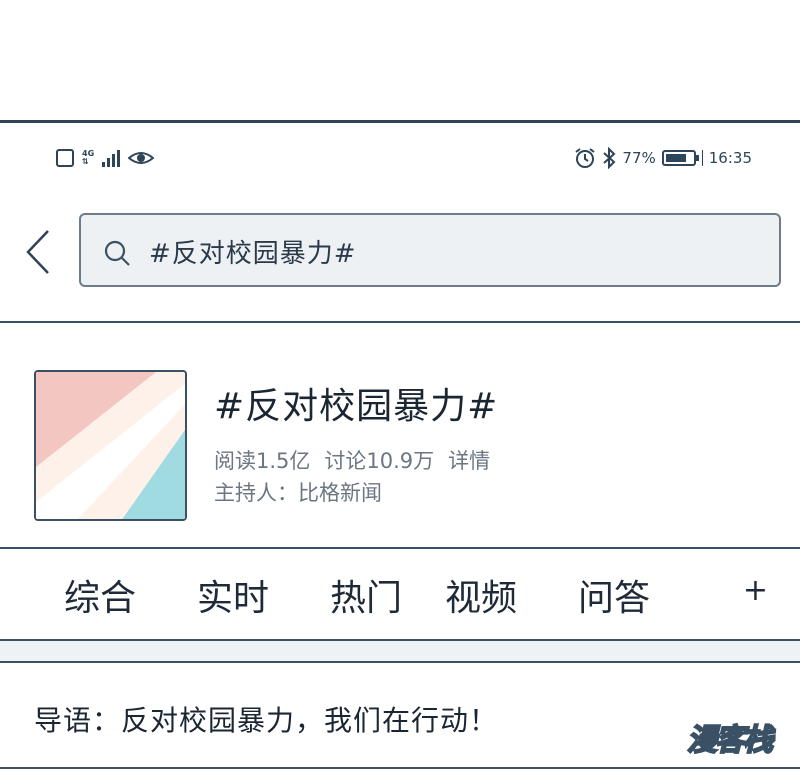  What do you see at coordinates (400, 322) in the screenshot?
I see `header-divider` at bounding box center [400, 322].